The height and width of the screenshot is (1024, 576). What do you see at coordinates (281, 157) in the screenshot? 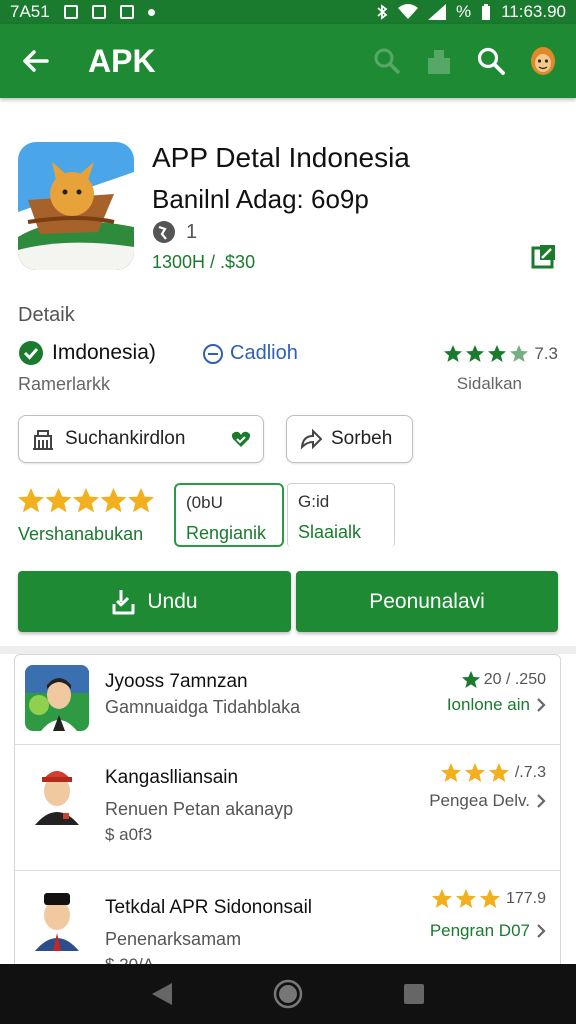
I see `app-name: APP Detal Indonesia` at bounding box center [281, 157].